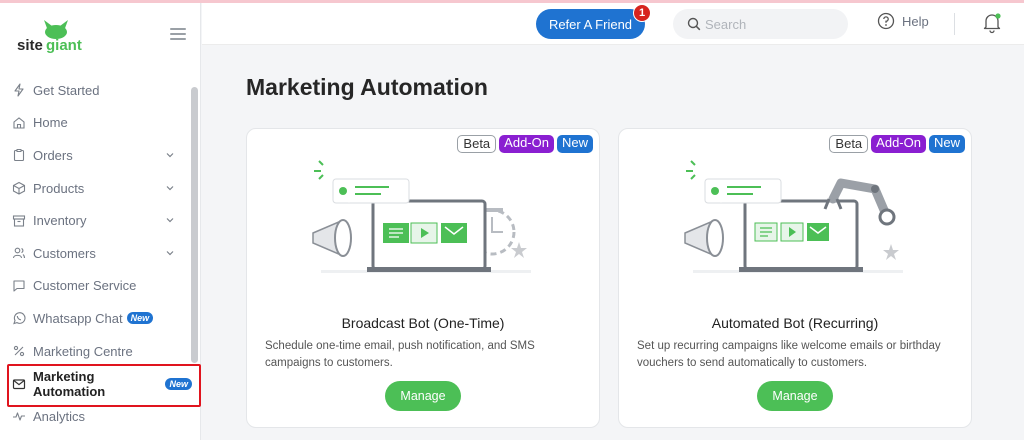 This screenshot has width=1024, height=440. What do you see at coordinates (83, 351) in the screenshot?
I see `sidebar-item-label: Marketing Centre` at bounding box center [83, 351].